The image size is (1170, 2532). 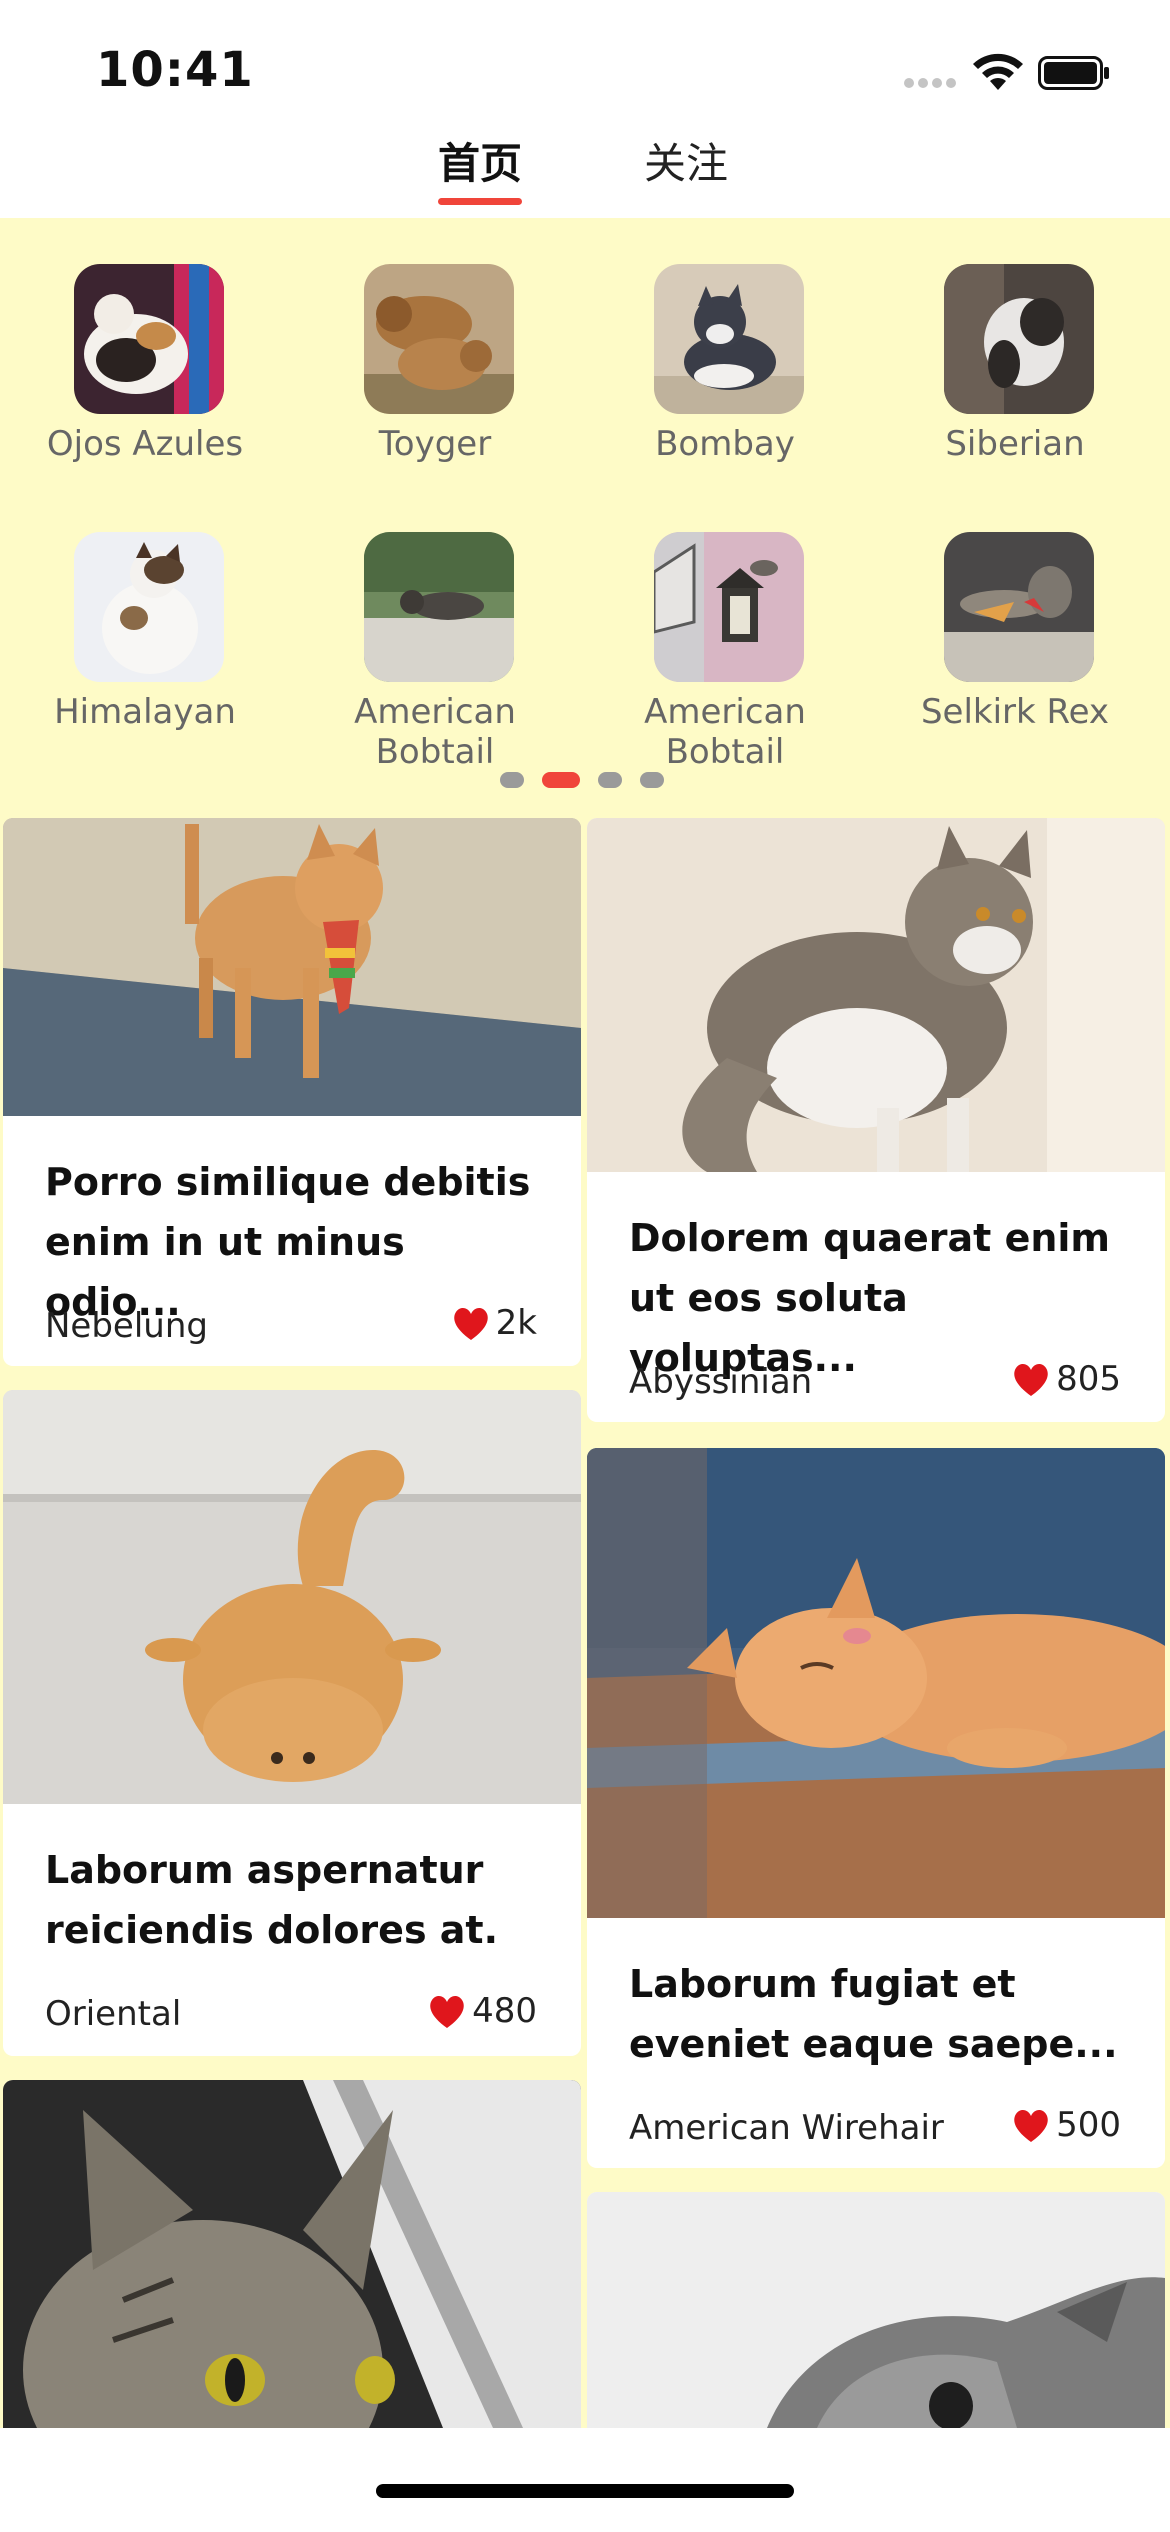 I want to click on breed-item: Siberian, so click(x=1015, y=341).